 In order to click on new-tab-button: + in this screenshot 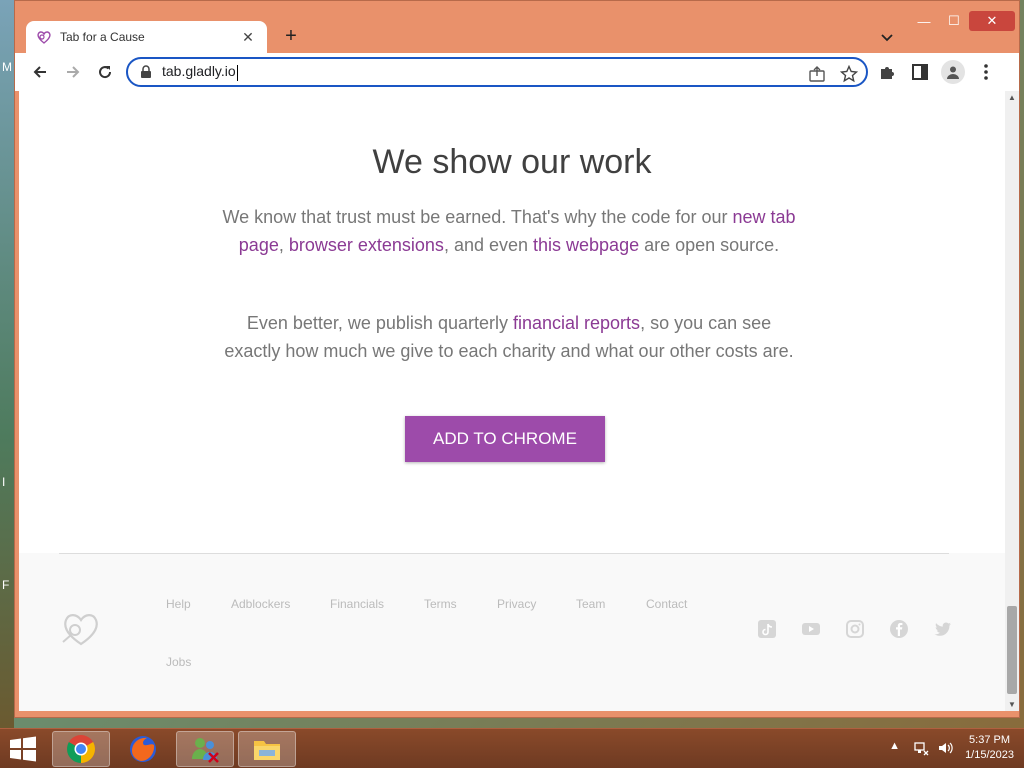, I will do `click(291, 37)`.